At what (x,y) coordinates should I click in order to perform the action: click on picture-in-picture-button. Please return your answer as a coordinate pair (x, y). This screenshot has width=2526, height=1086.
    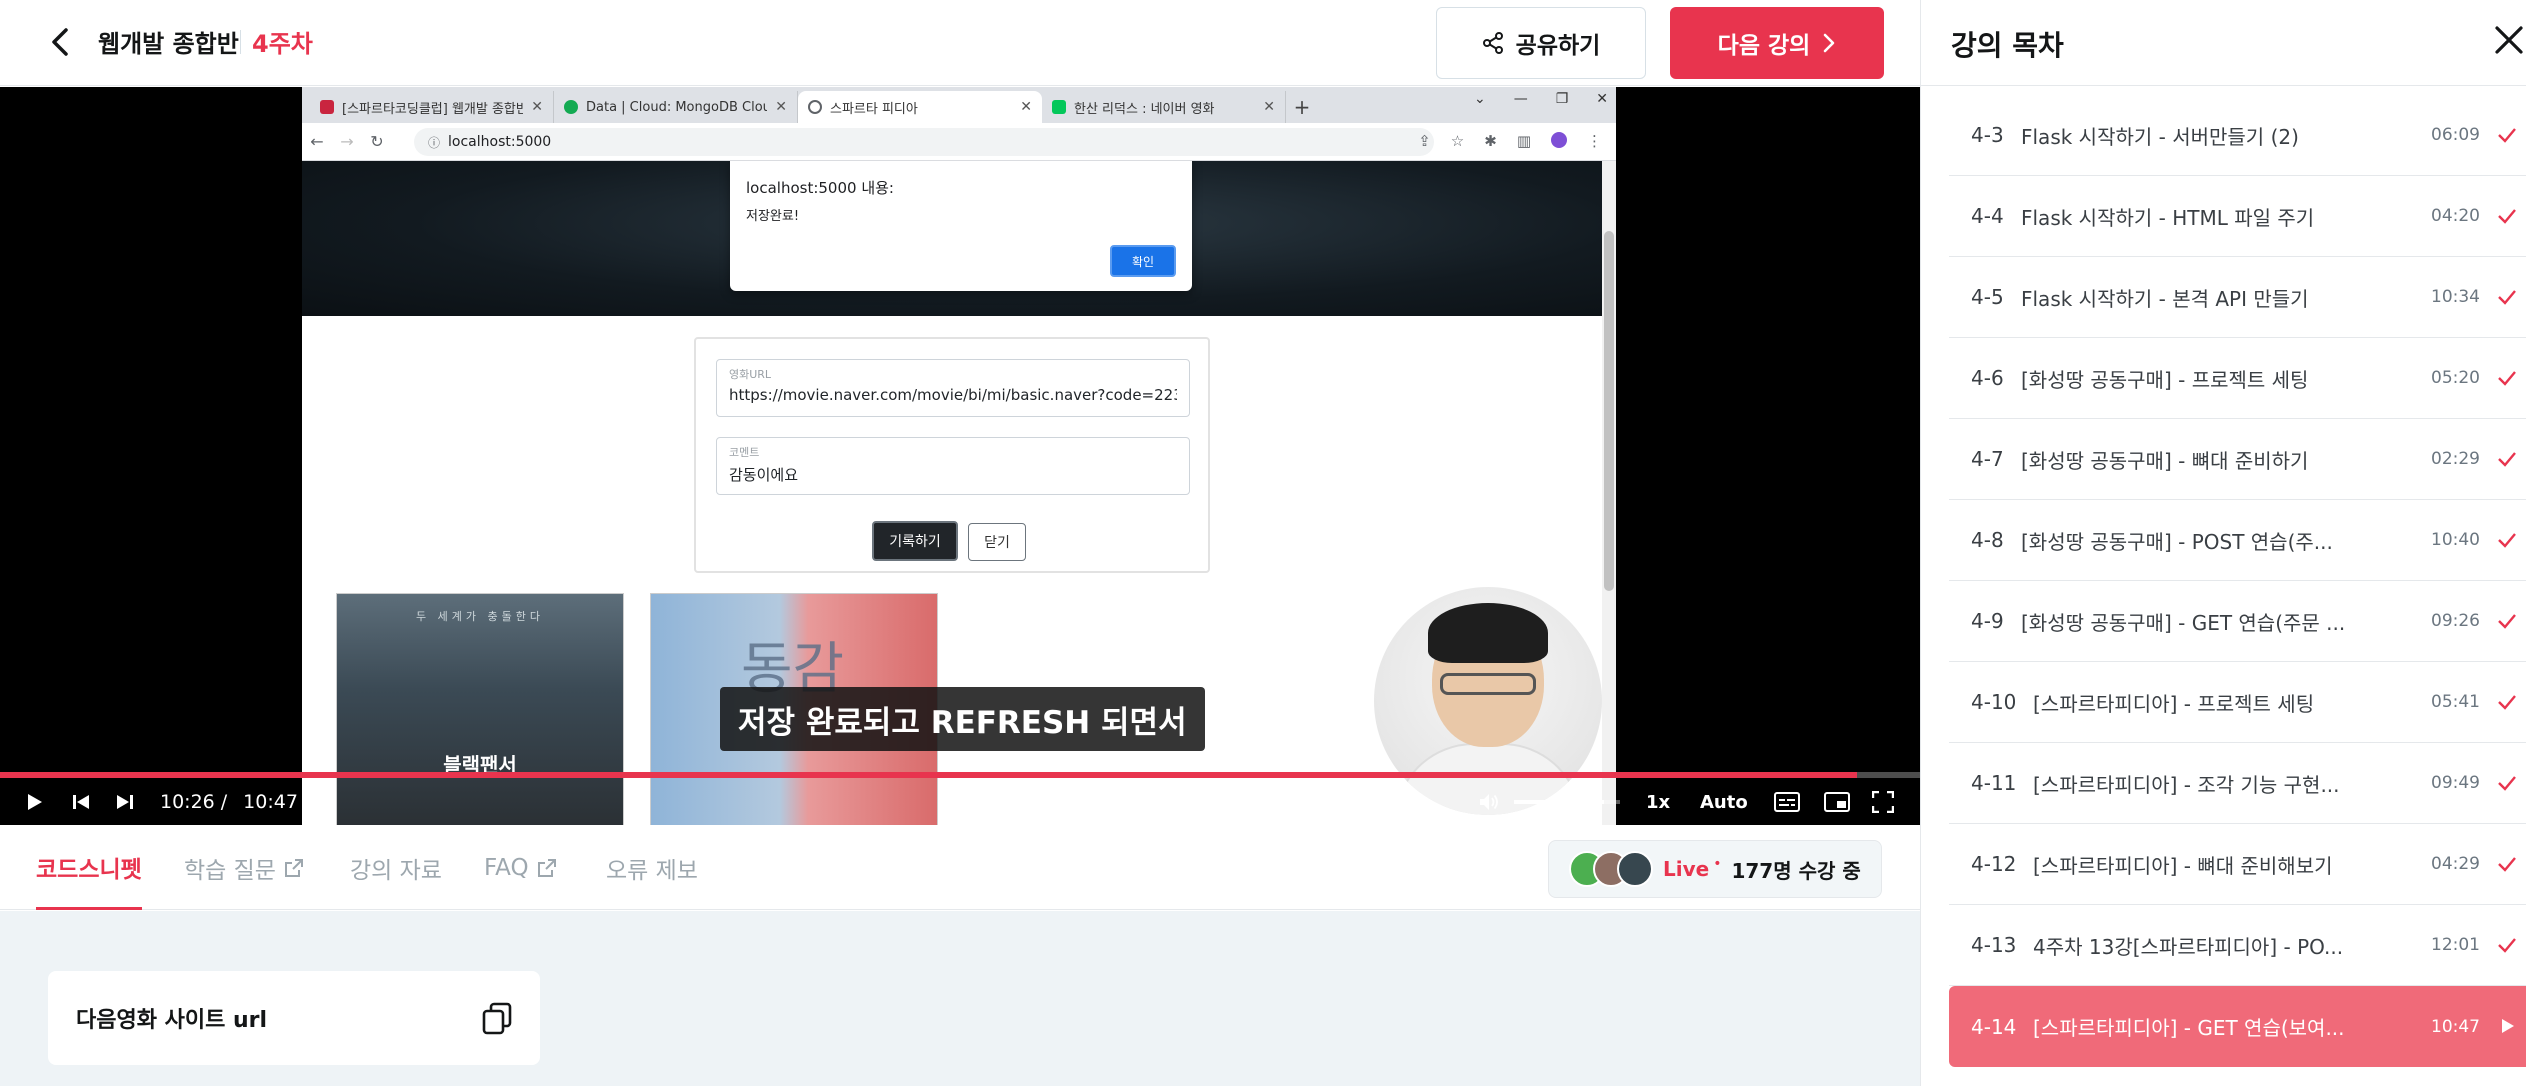
    Looking at the image, I should click on (1837, 802).